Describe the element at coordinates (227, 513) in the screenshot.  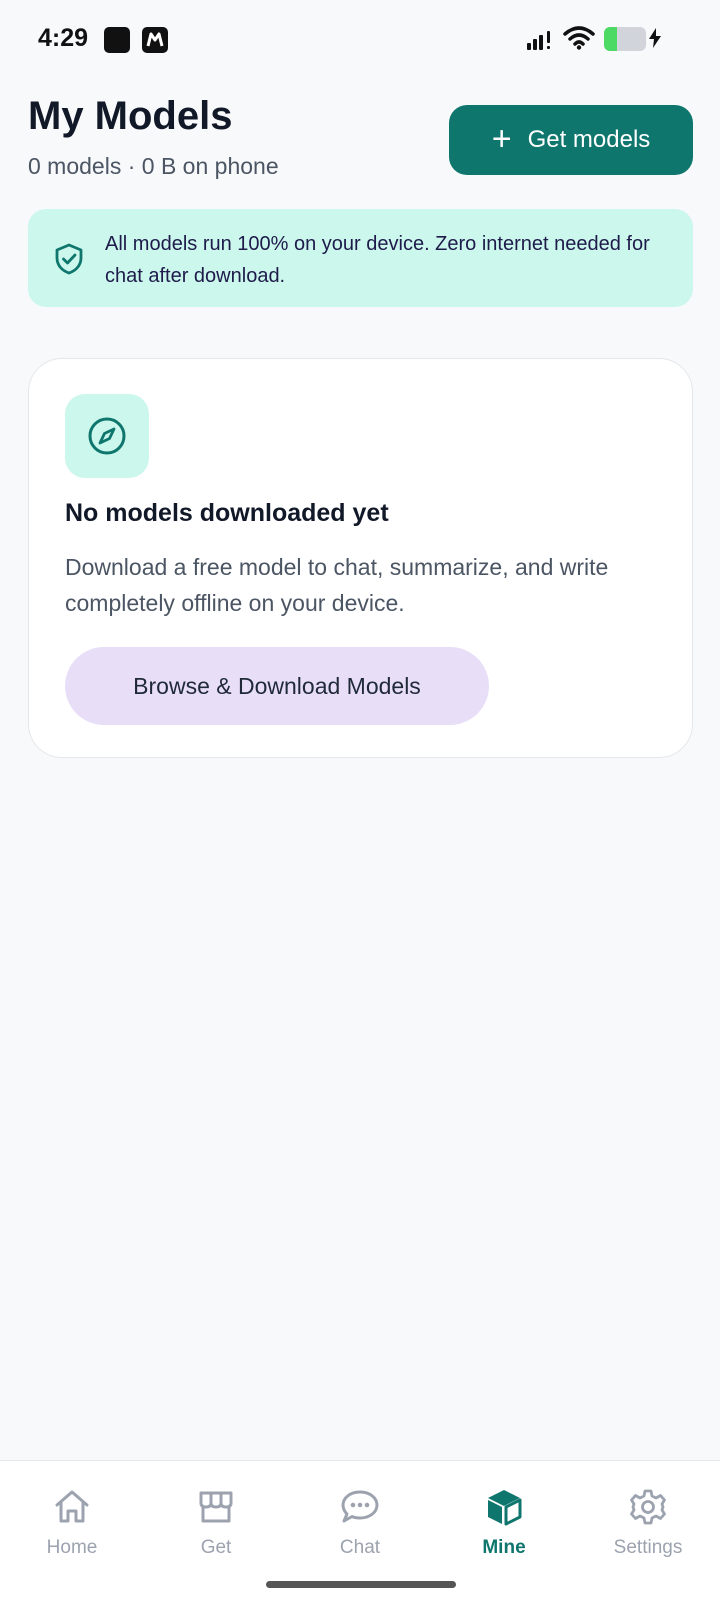
I see `empty-state-title: No models downloaded yet` at that location.